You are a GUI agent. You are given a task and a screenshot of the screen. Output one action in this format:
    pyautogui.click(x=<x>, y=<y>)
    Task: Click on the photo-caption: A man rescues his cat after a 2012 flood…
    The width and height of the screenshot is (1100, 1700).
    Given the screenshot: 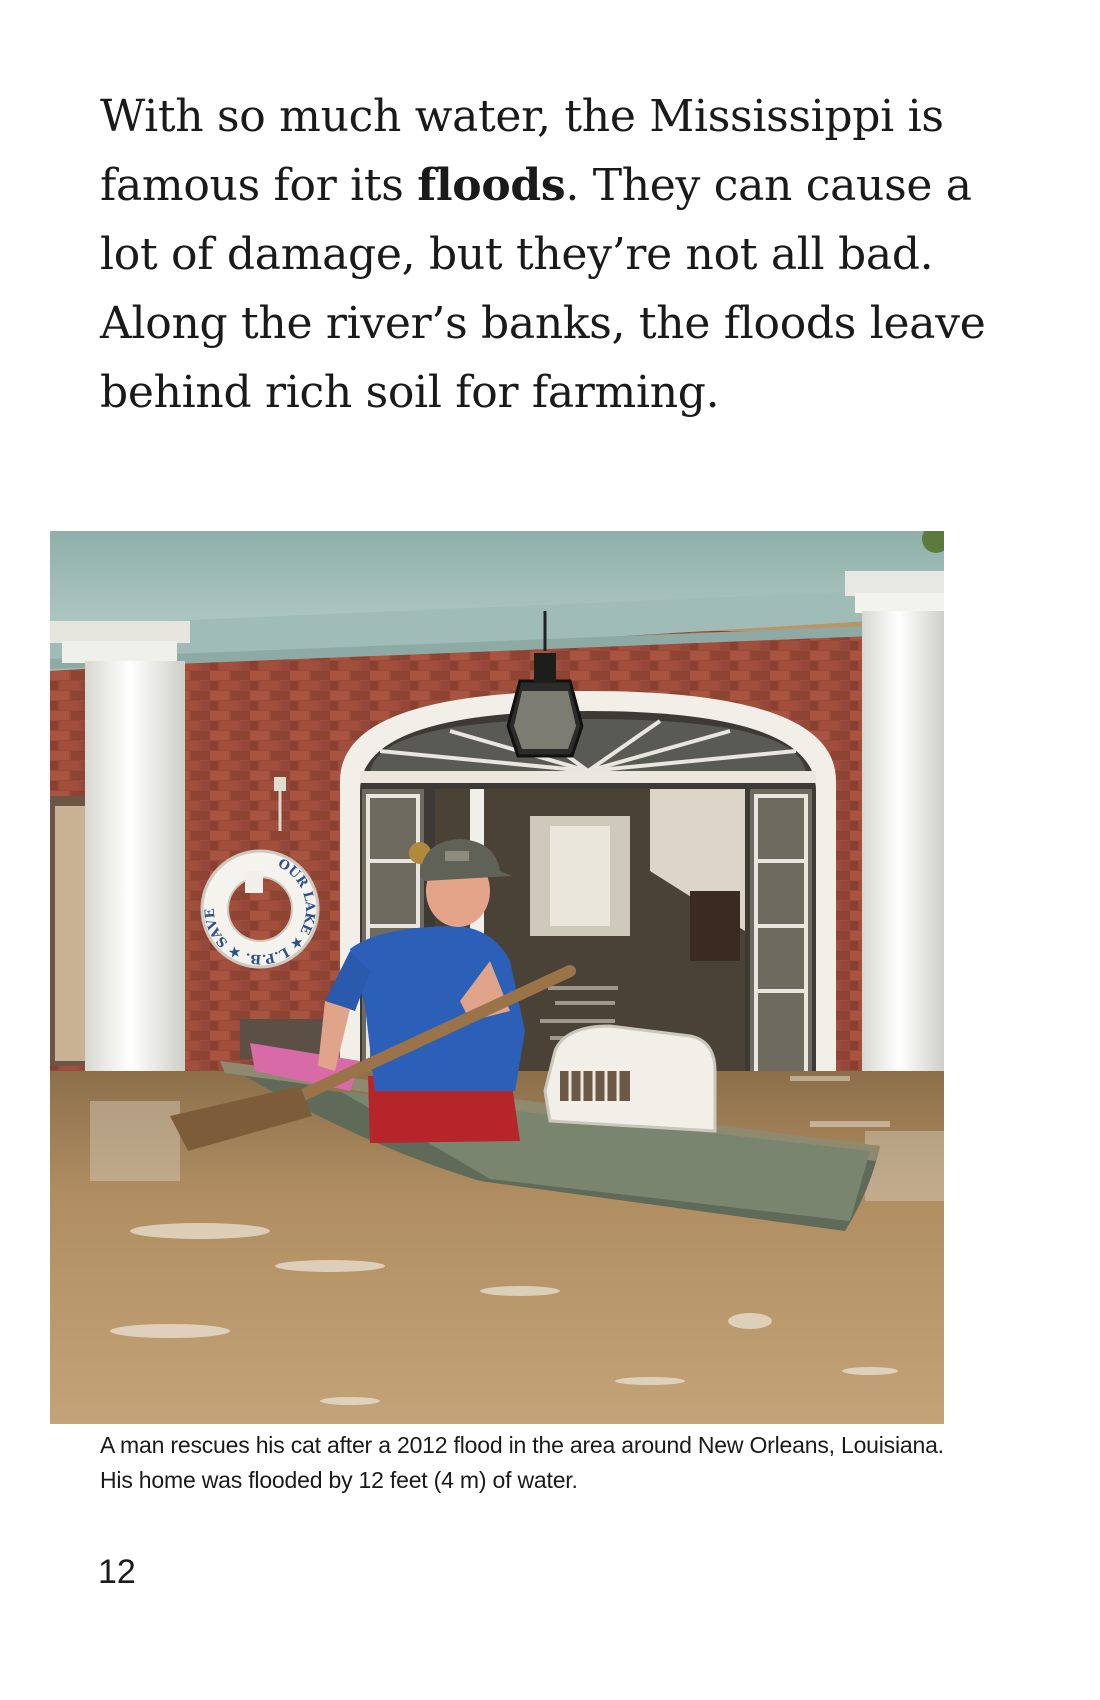 What is the action you would take?
    pyautogui.click(x=522, y=1462)
    